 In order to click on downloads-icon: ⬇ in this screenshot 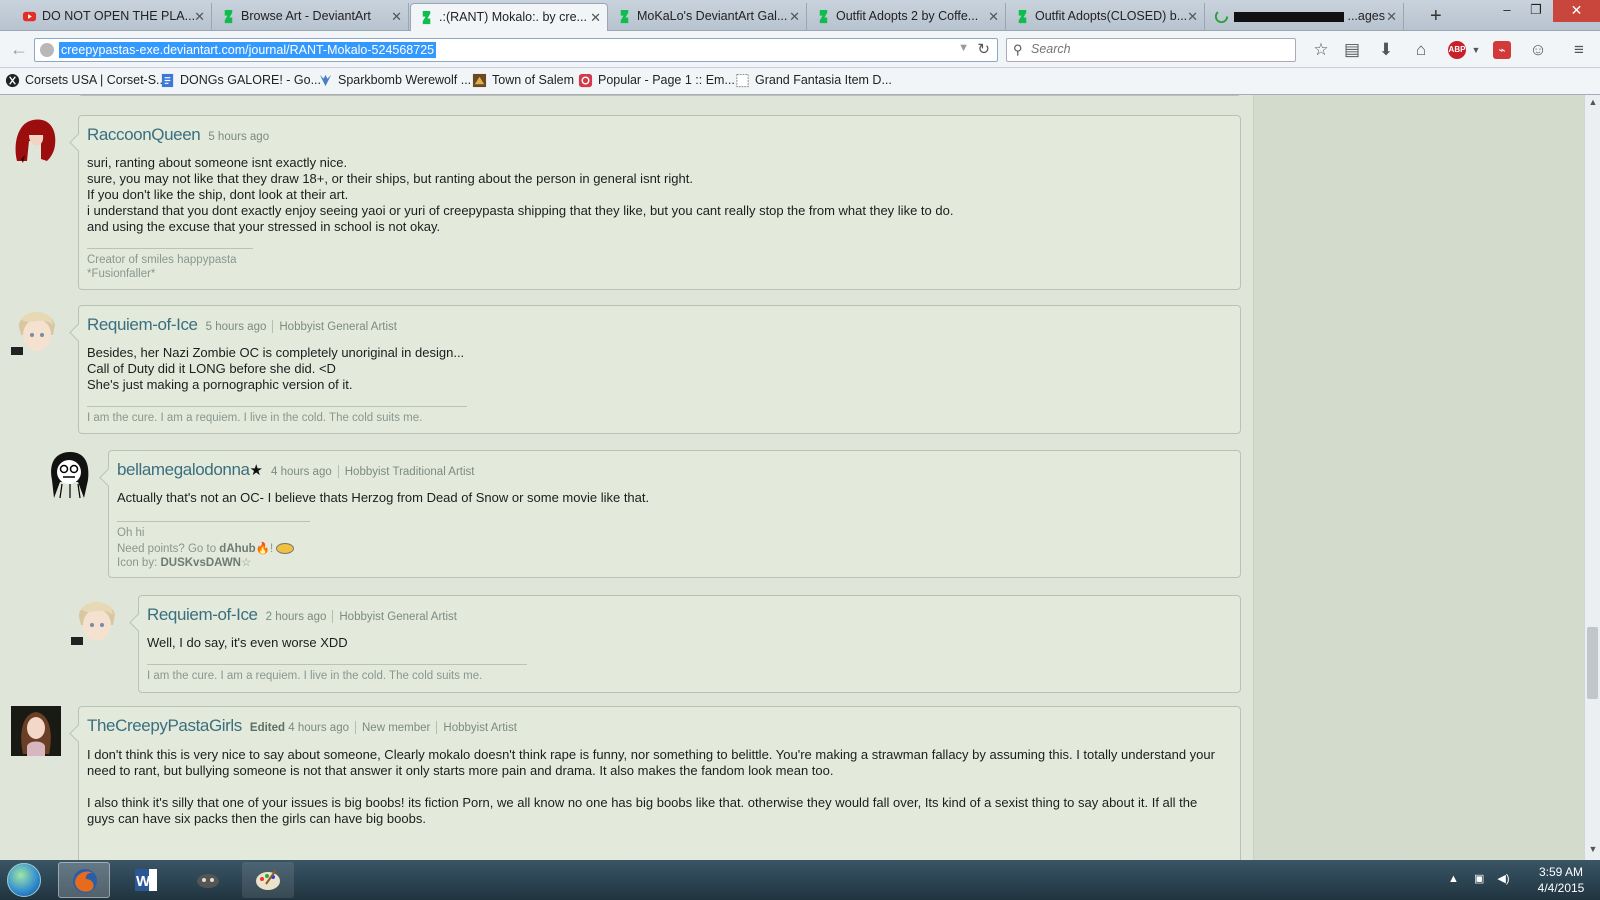, I will do `click(1386, 50)`.